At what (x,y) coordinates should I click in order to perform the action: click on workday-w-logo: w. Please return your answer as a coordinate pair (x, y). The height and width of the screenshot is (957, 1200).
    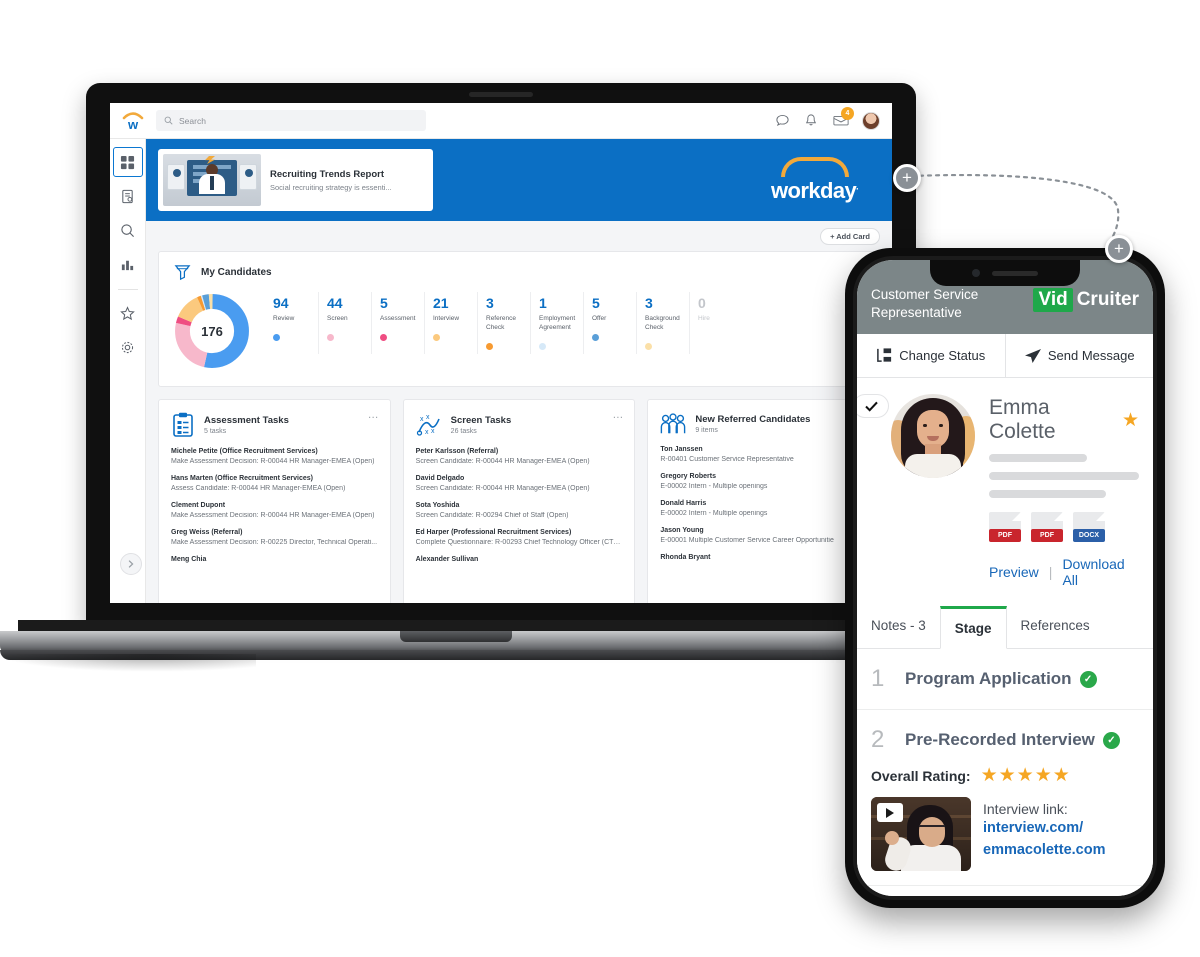
    Looking at the image, I should click on (133, 121).